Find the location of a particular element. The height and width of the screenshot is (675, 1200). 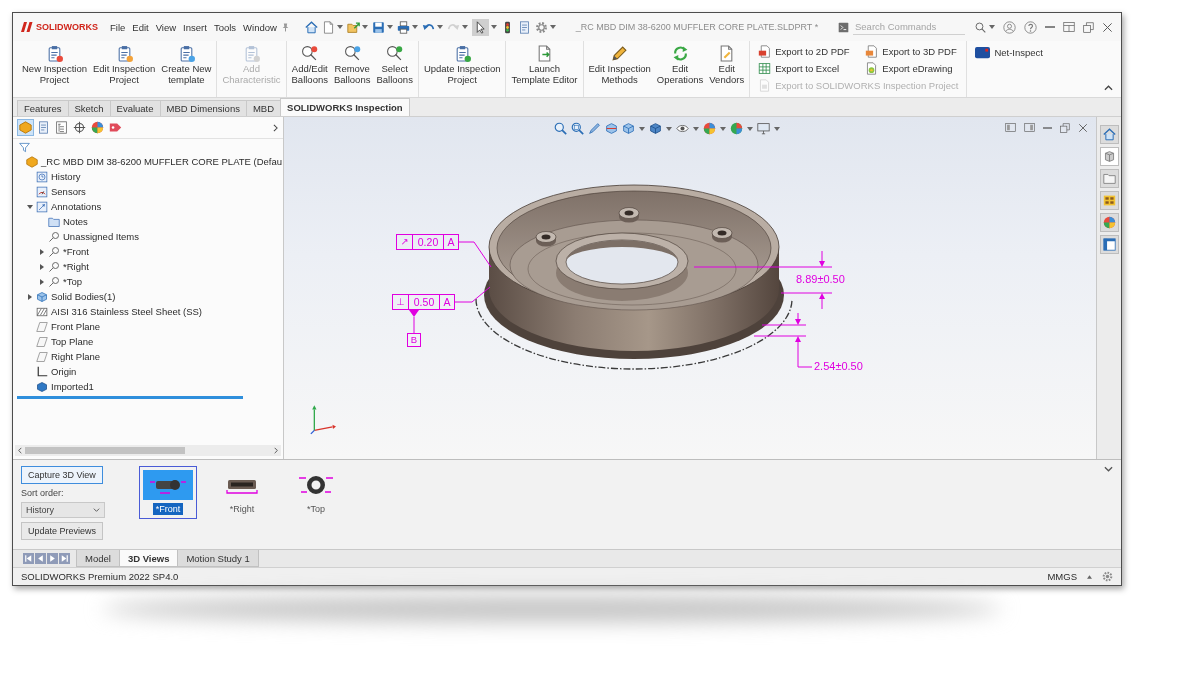

menu-item: View is located at coordinates (166, 27).